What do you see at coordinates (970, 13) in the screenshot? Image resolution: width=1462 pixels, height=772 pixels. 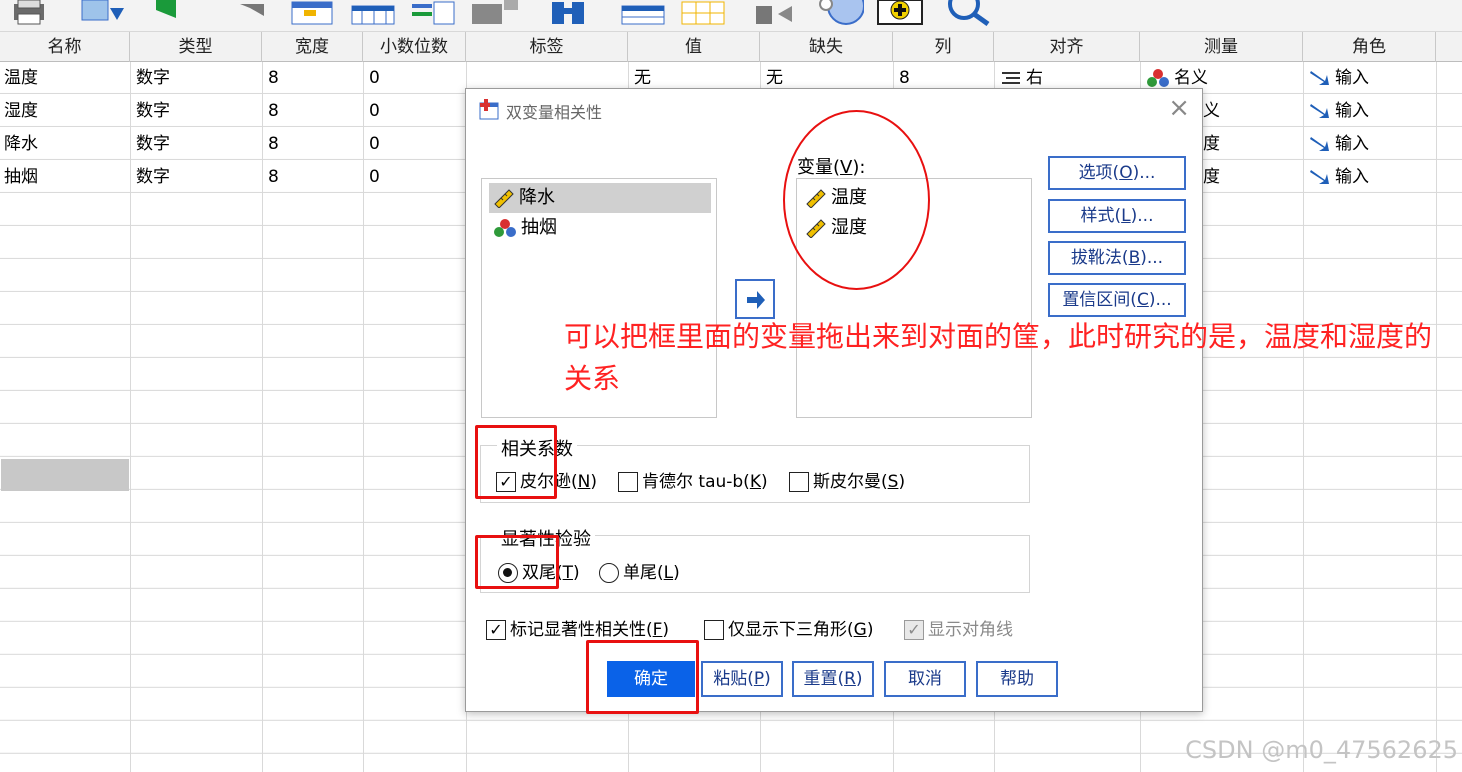 I see `search-icon` at bounding box center [970, 13].